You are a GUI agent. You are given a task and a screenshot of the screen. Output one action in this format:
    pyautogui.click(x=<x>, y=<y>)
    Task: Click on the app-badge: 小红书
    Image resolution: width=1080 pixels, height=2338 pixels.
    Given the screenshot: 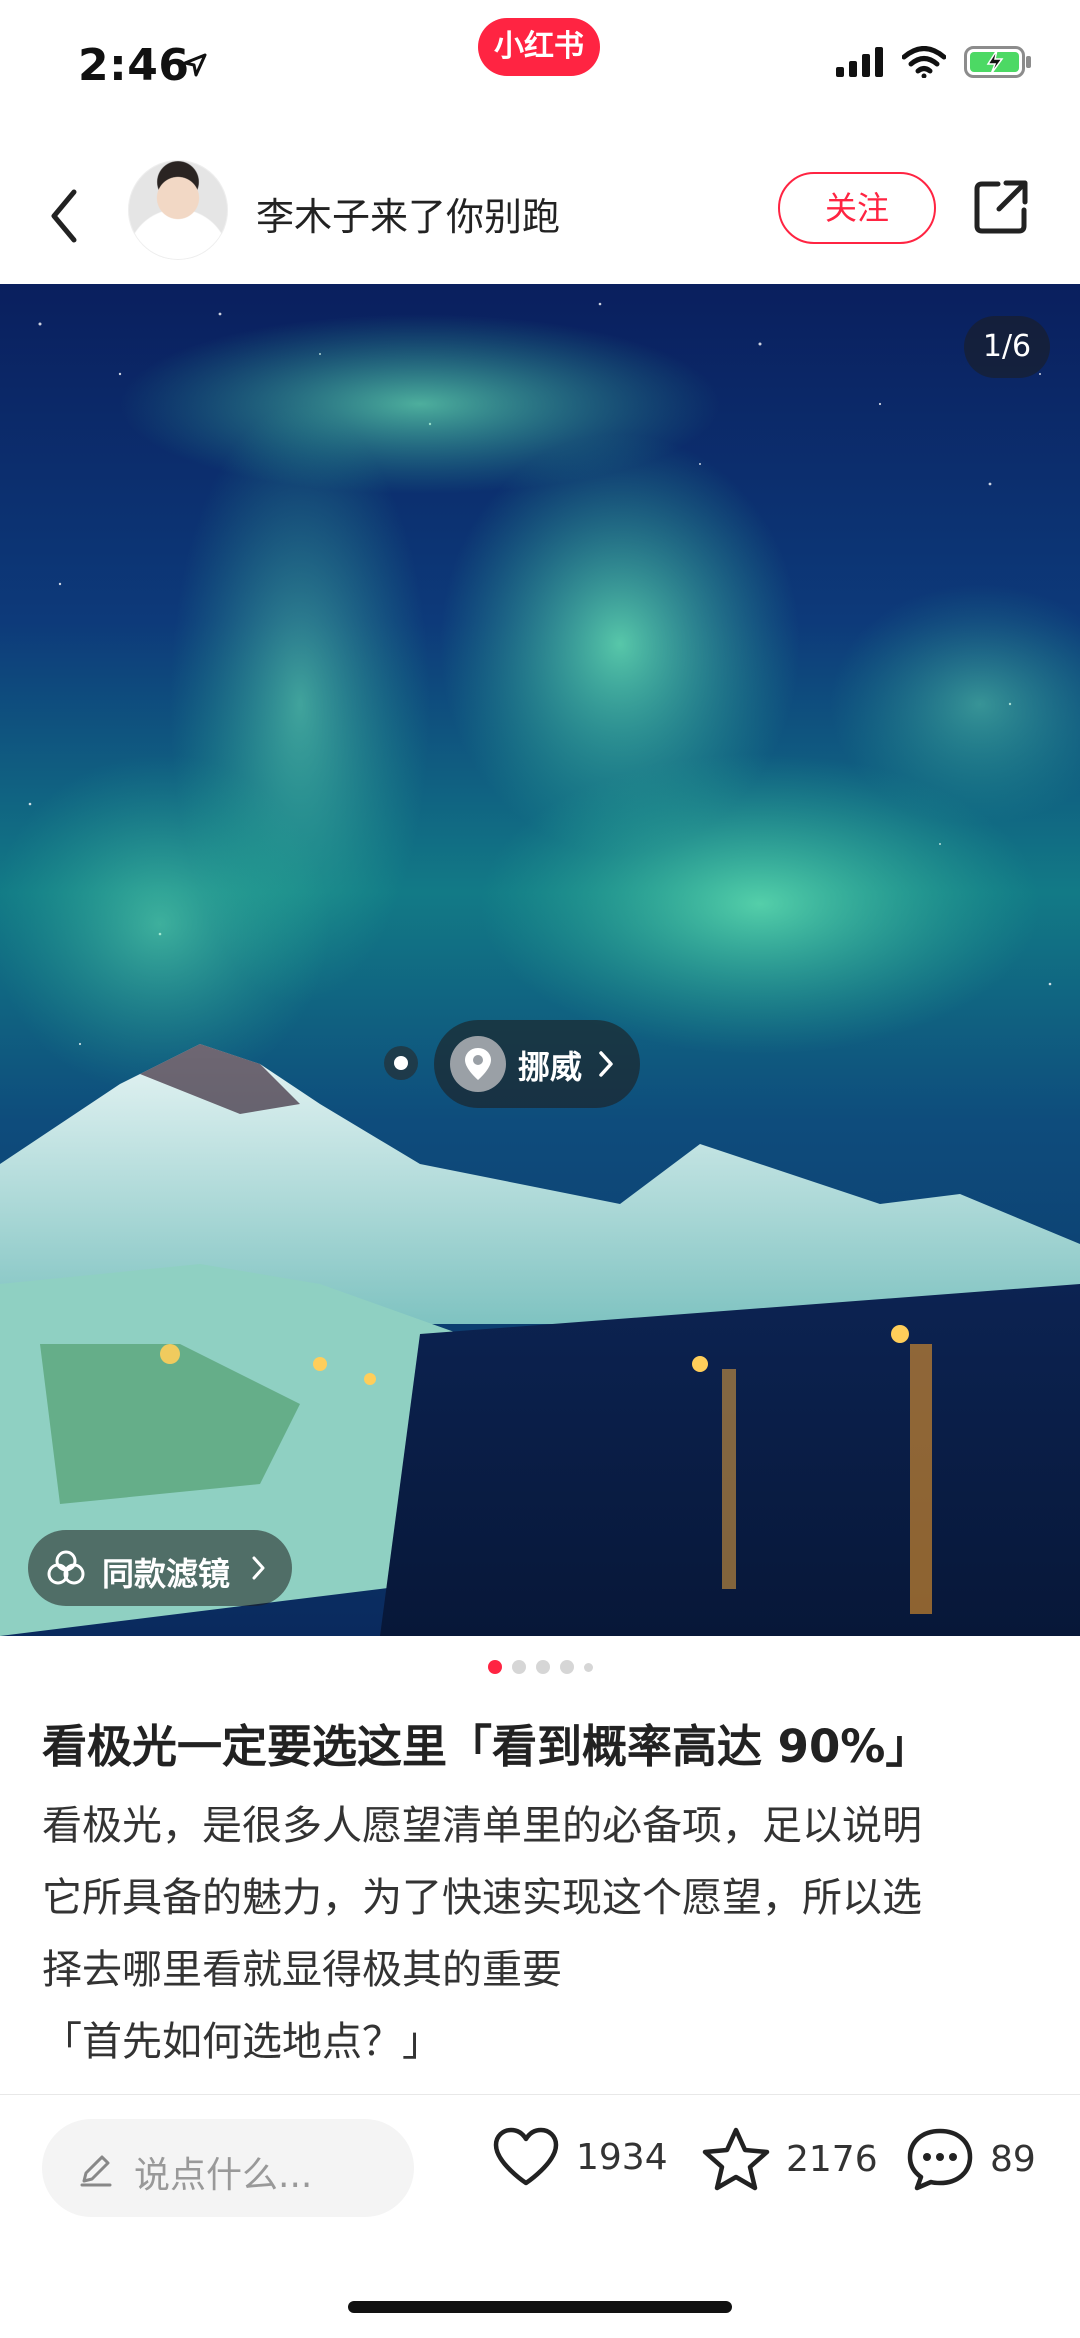 What is the action you would take?
    pyautogui.click(x=539, y=47)
    